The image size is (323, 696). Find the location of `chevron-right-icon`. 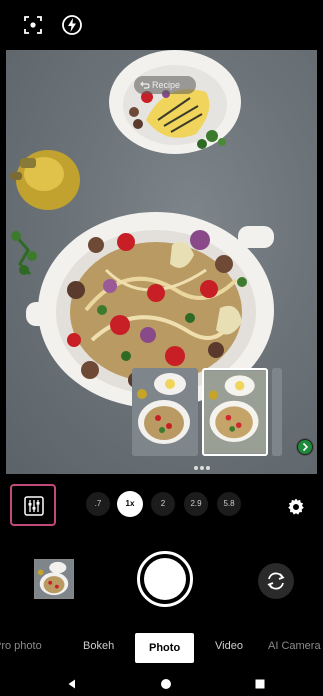

chevron-right-icon is located at coordinates (305, 447).